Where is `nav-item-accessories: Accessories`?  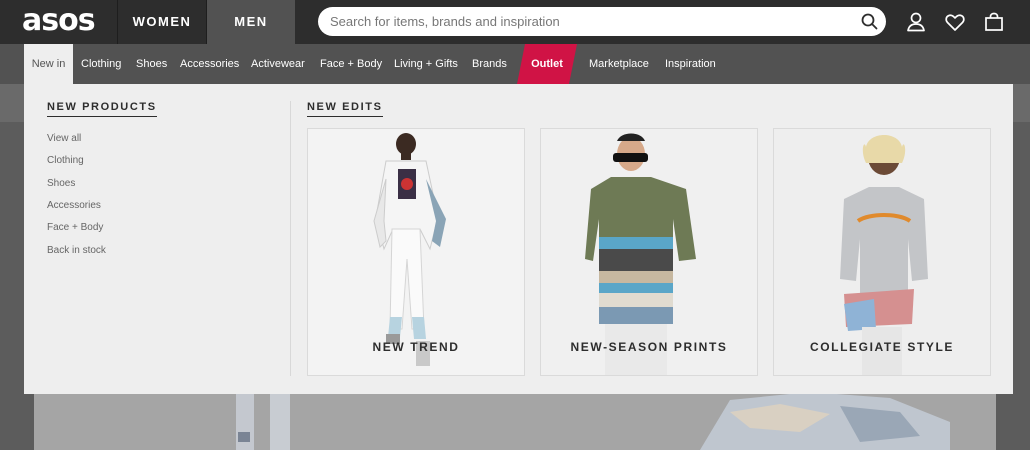 nav-item-accessories: Accessories is located at coordinates (209, 64).